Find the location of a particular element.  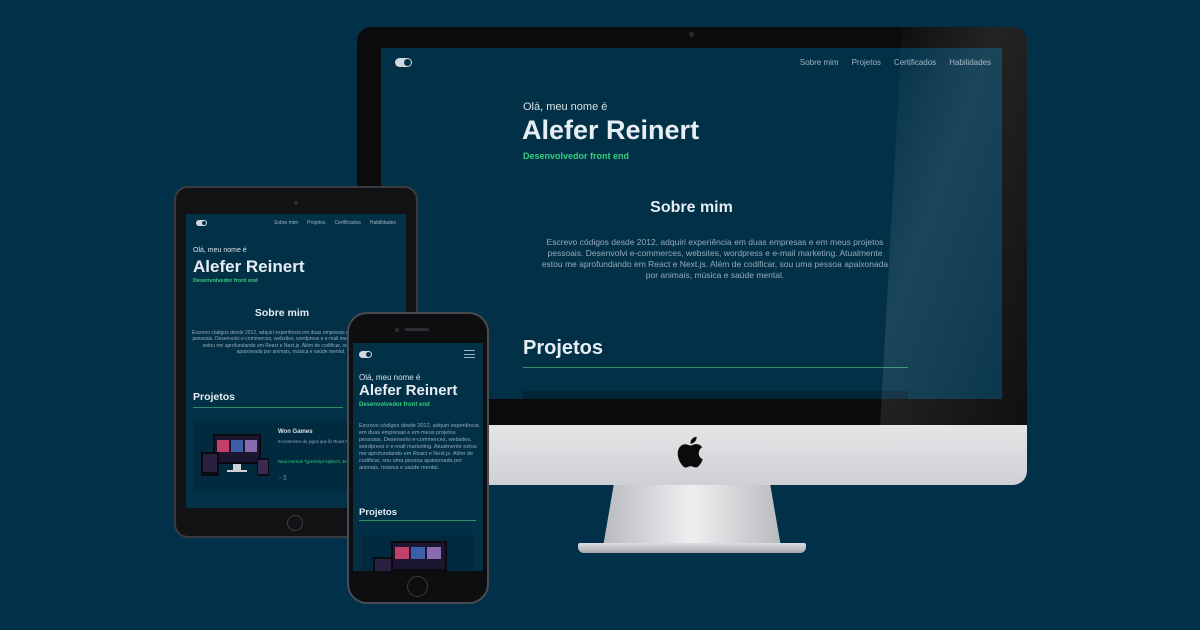

imac-glare is located at coordinates (953, 227).